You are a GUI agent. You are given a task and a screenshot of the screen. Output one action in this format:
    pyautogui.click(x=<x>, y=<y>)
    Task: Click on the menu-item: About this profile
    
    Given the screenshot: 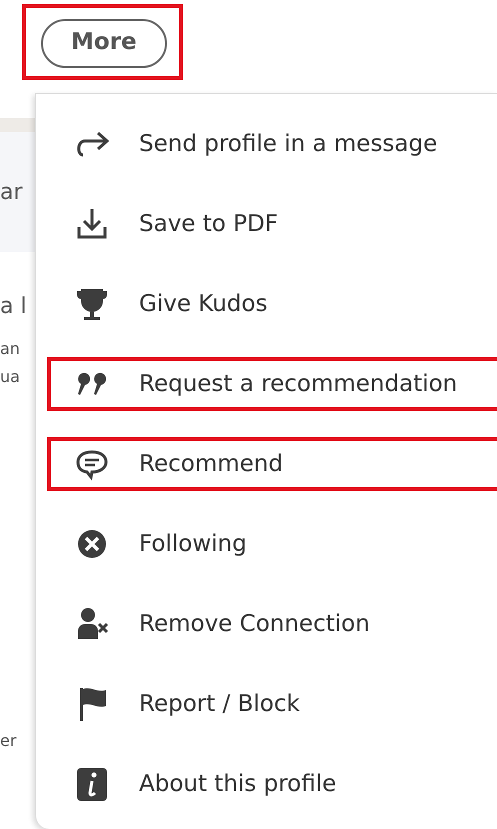 What is the action you would take?
    pyautogui.click(x=272, y=784)
    